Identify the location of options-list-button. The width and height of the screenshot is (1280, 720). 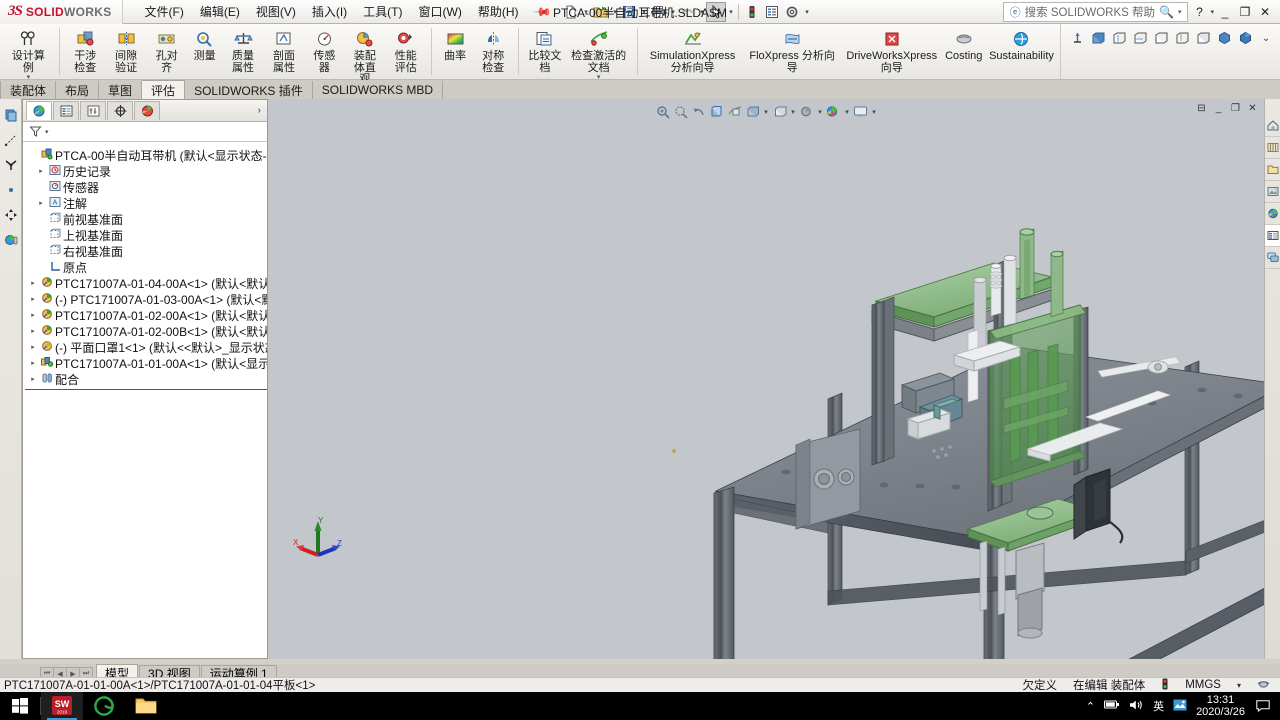
(772, 12).